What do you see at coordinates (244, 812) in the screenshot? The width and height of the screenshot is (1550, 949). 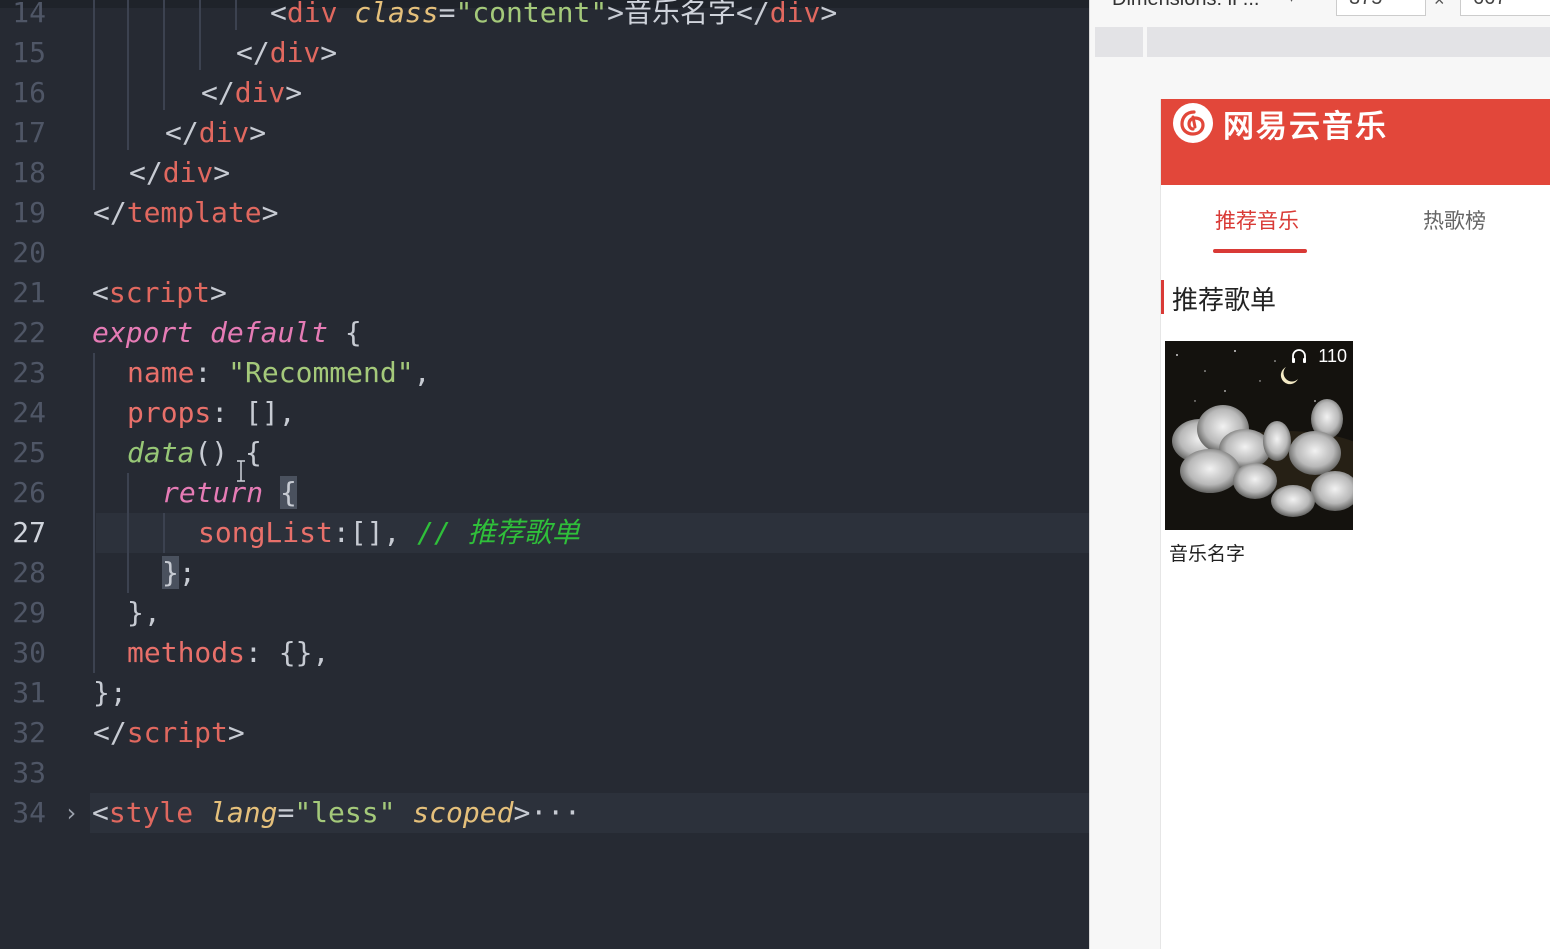 I see `code-token: lang` at bounding box center [244, 812].